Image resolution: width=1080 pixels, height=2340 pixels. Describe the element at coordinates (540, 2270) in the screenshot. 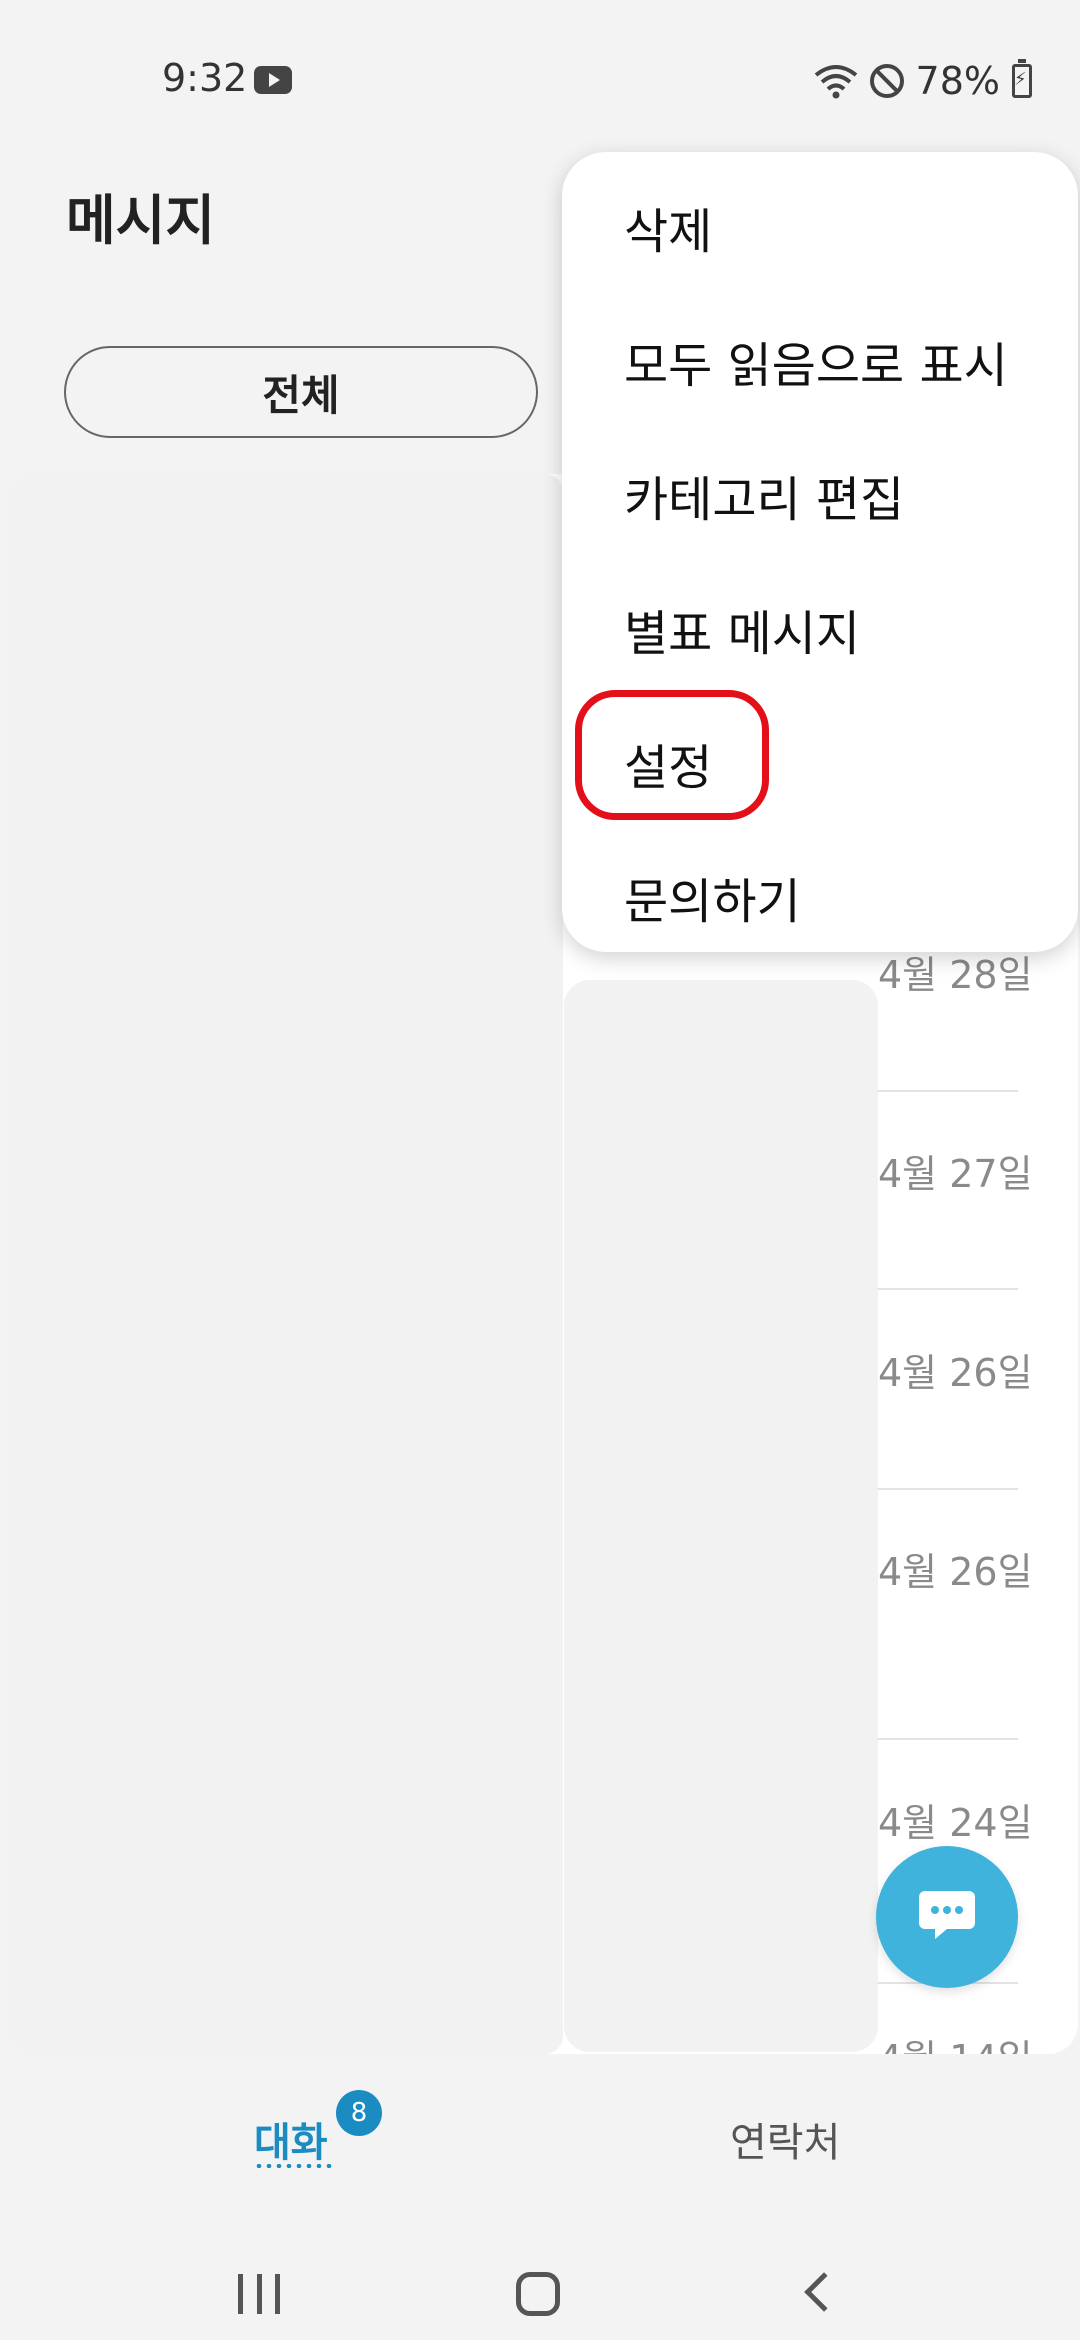

I see `system-nav-bar` at that location.